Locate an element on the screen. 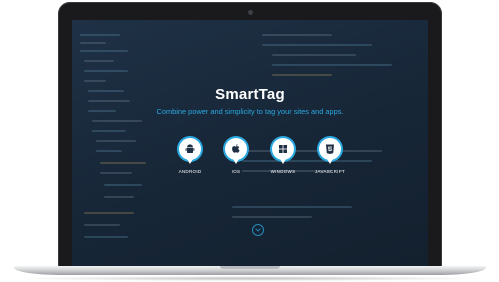  windows-icon is located at coordinates (283, 151).